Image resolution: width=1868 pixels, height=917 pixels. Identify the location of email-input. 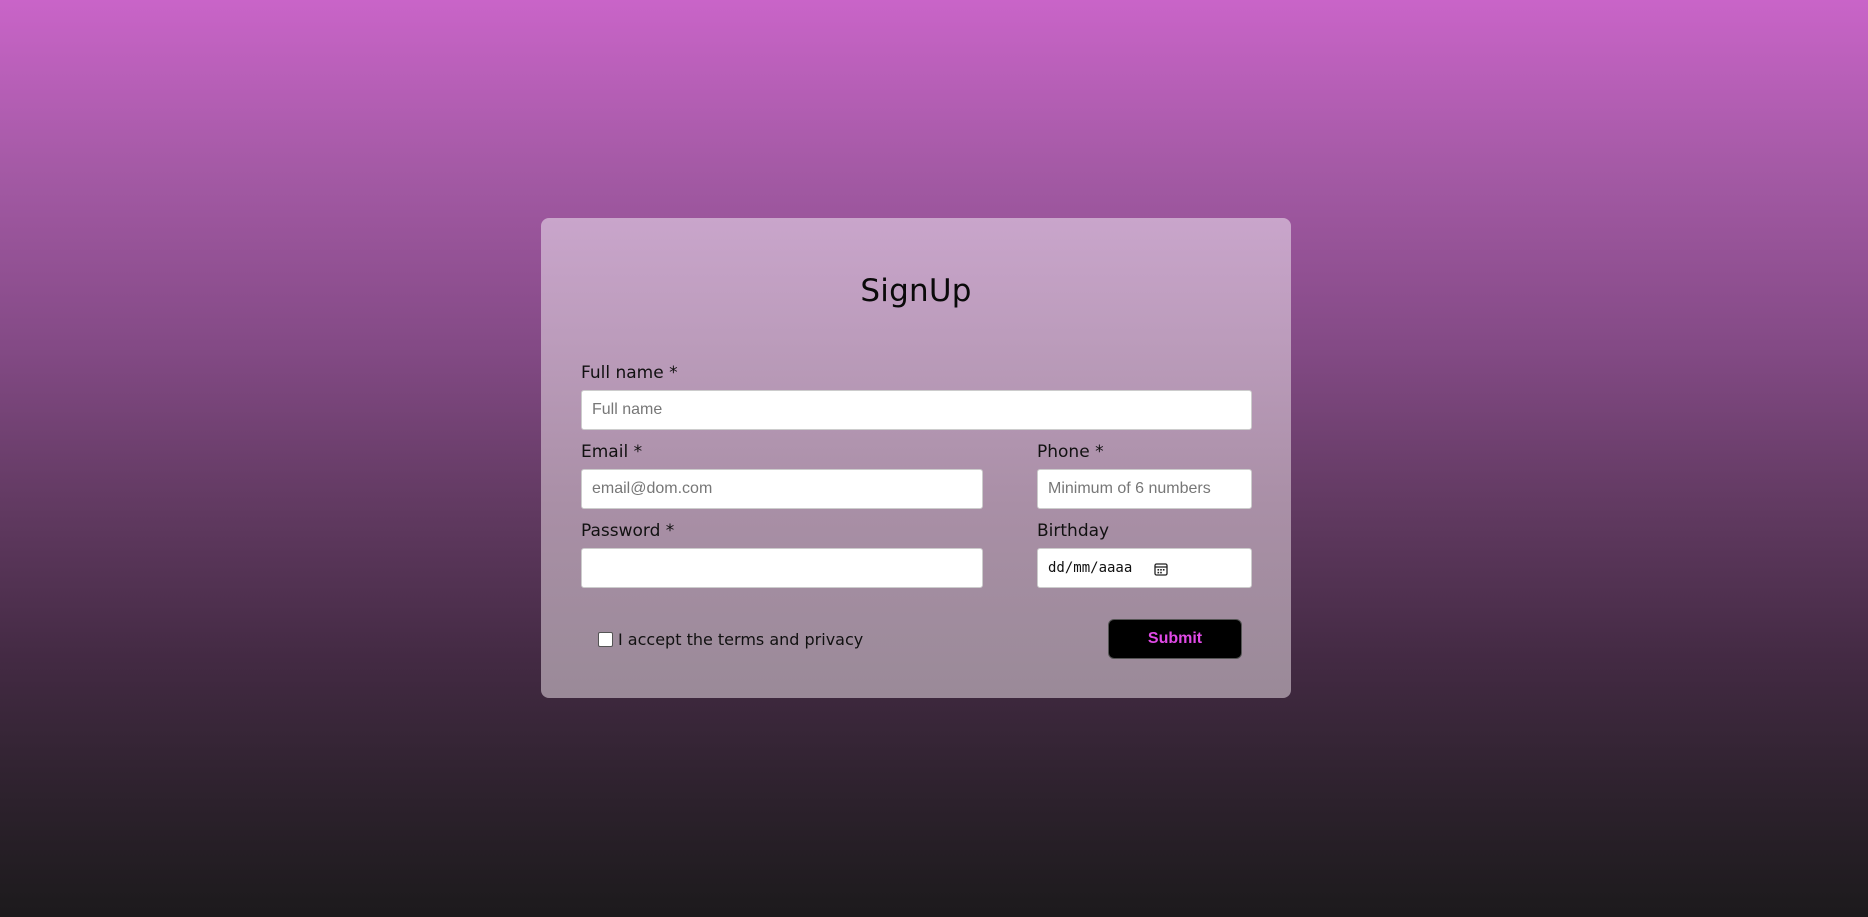
(782, 489).